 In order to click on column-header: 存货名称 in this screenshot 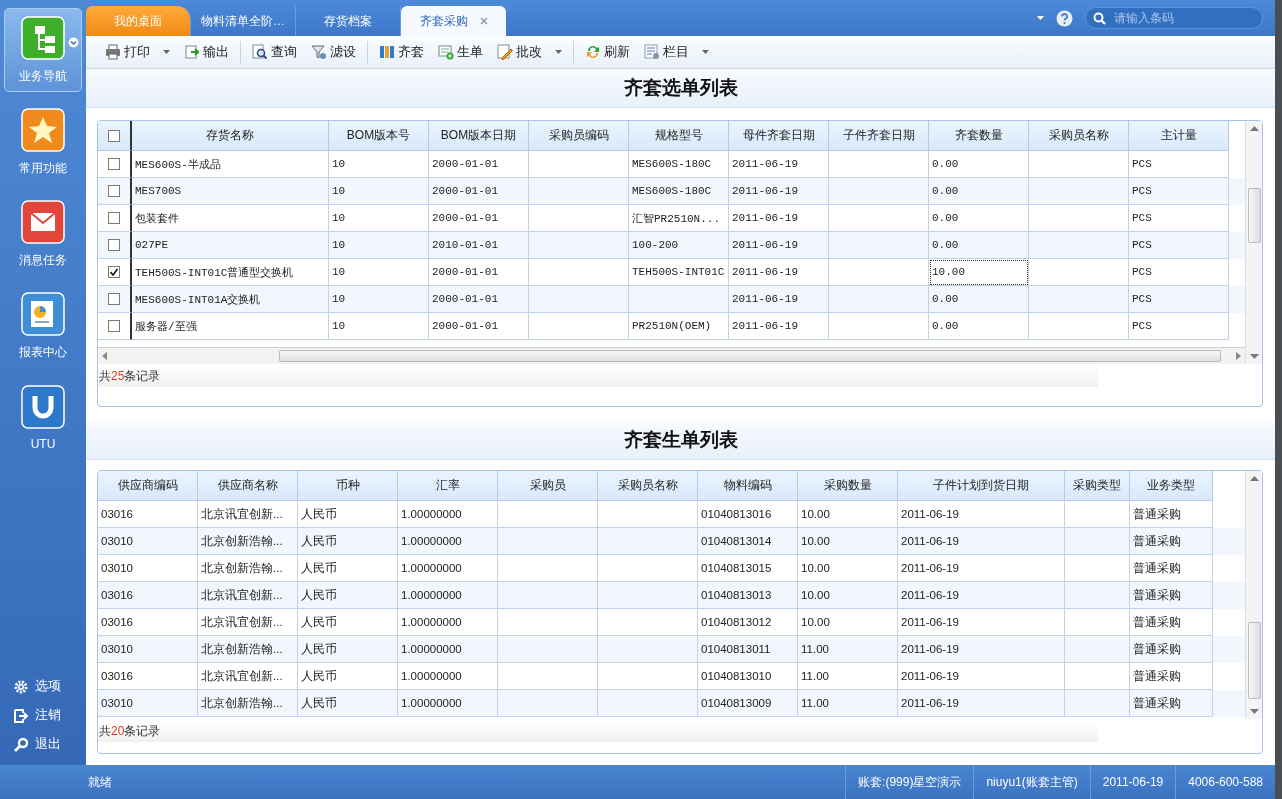, I will do `click(230, 136)`.